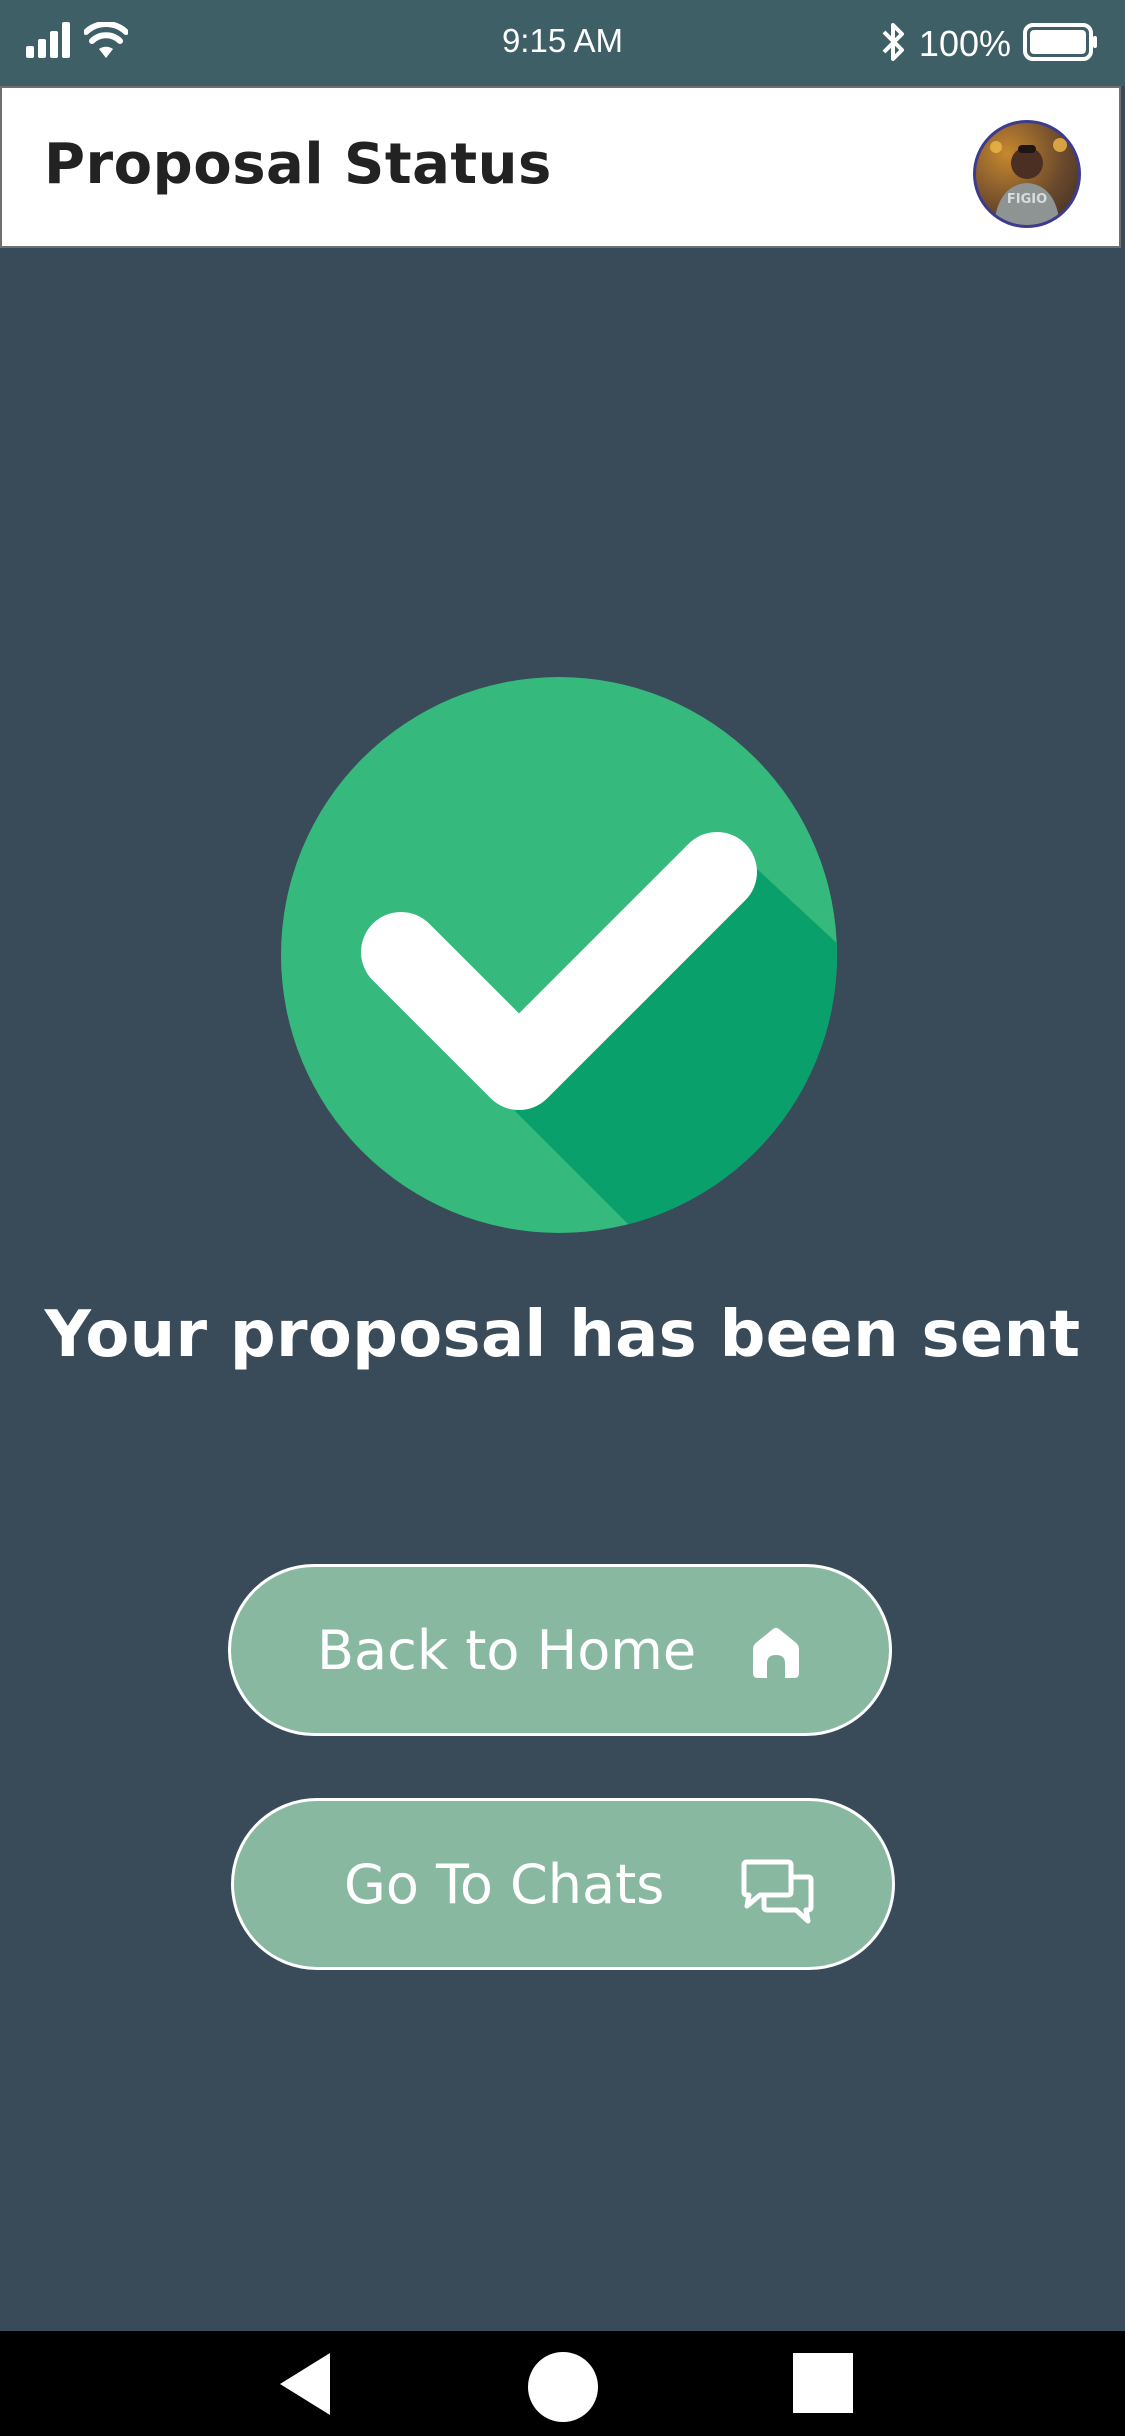  I want to click on avatar: FIGIO, so click(1027, 174).